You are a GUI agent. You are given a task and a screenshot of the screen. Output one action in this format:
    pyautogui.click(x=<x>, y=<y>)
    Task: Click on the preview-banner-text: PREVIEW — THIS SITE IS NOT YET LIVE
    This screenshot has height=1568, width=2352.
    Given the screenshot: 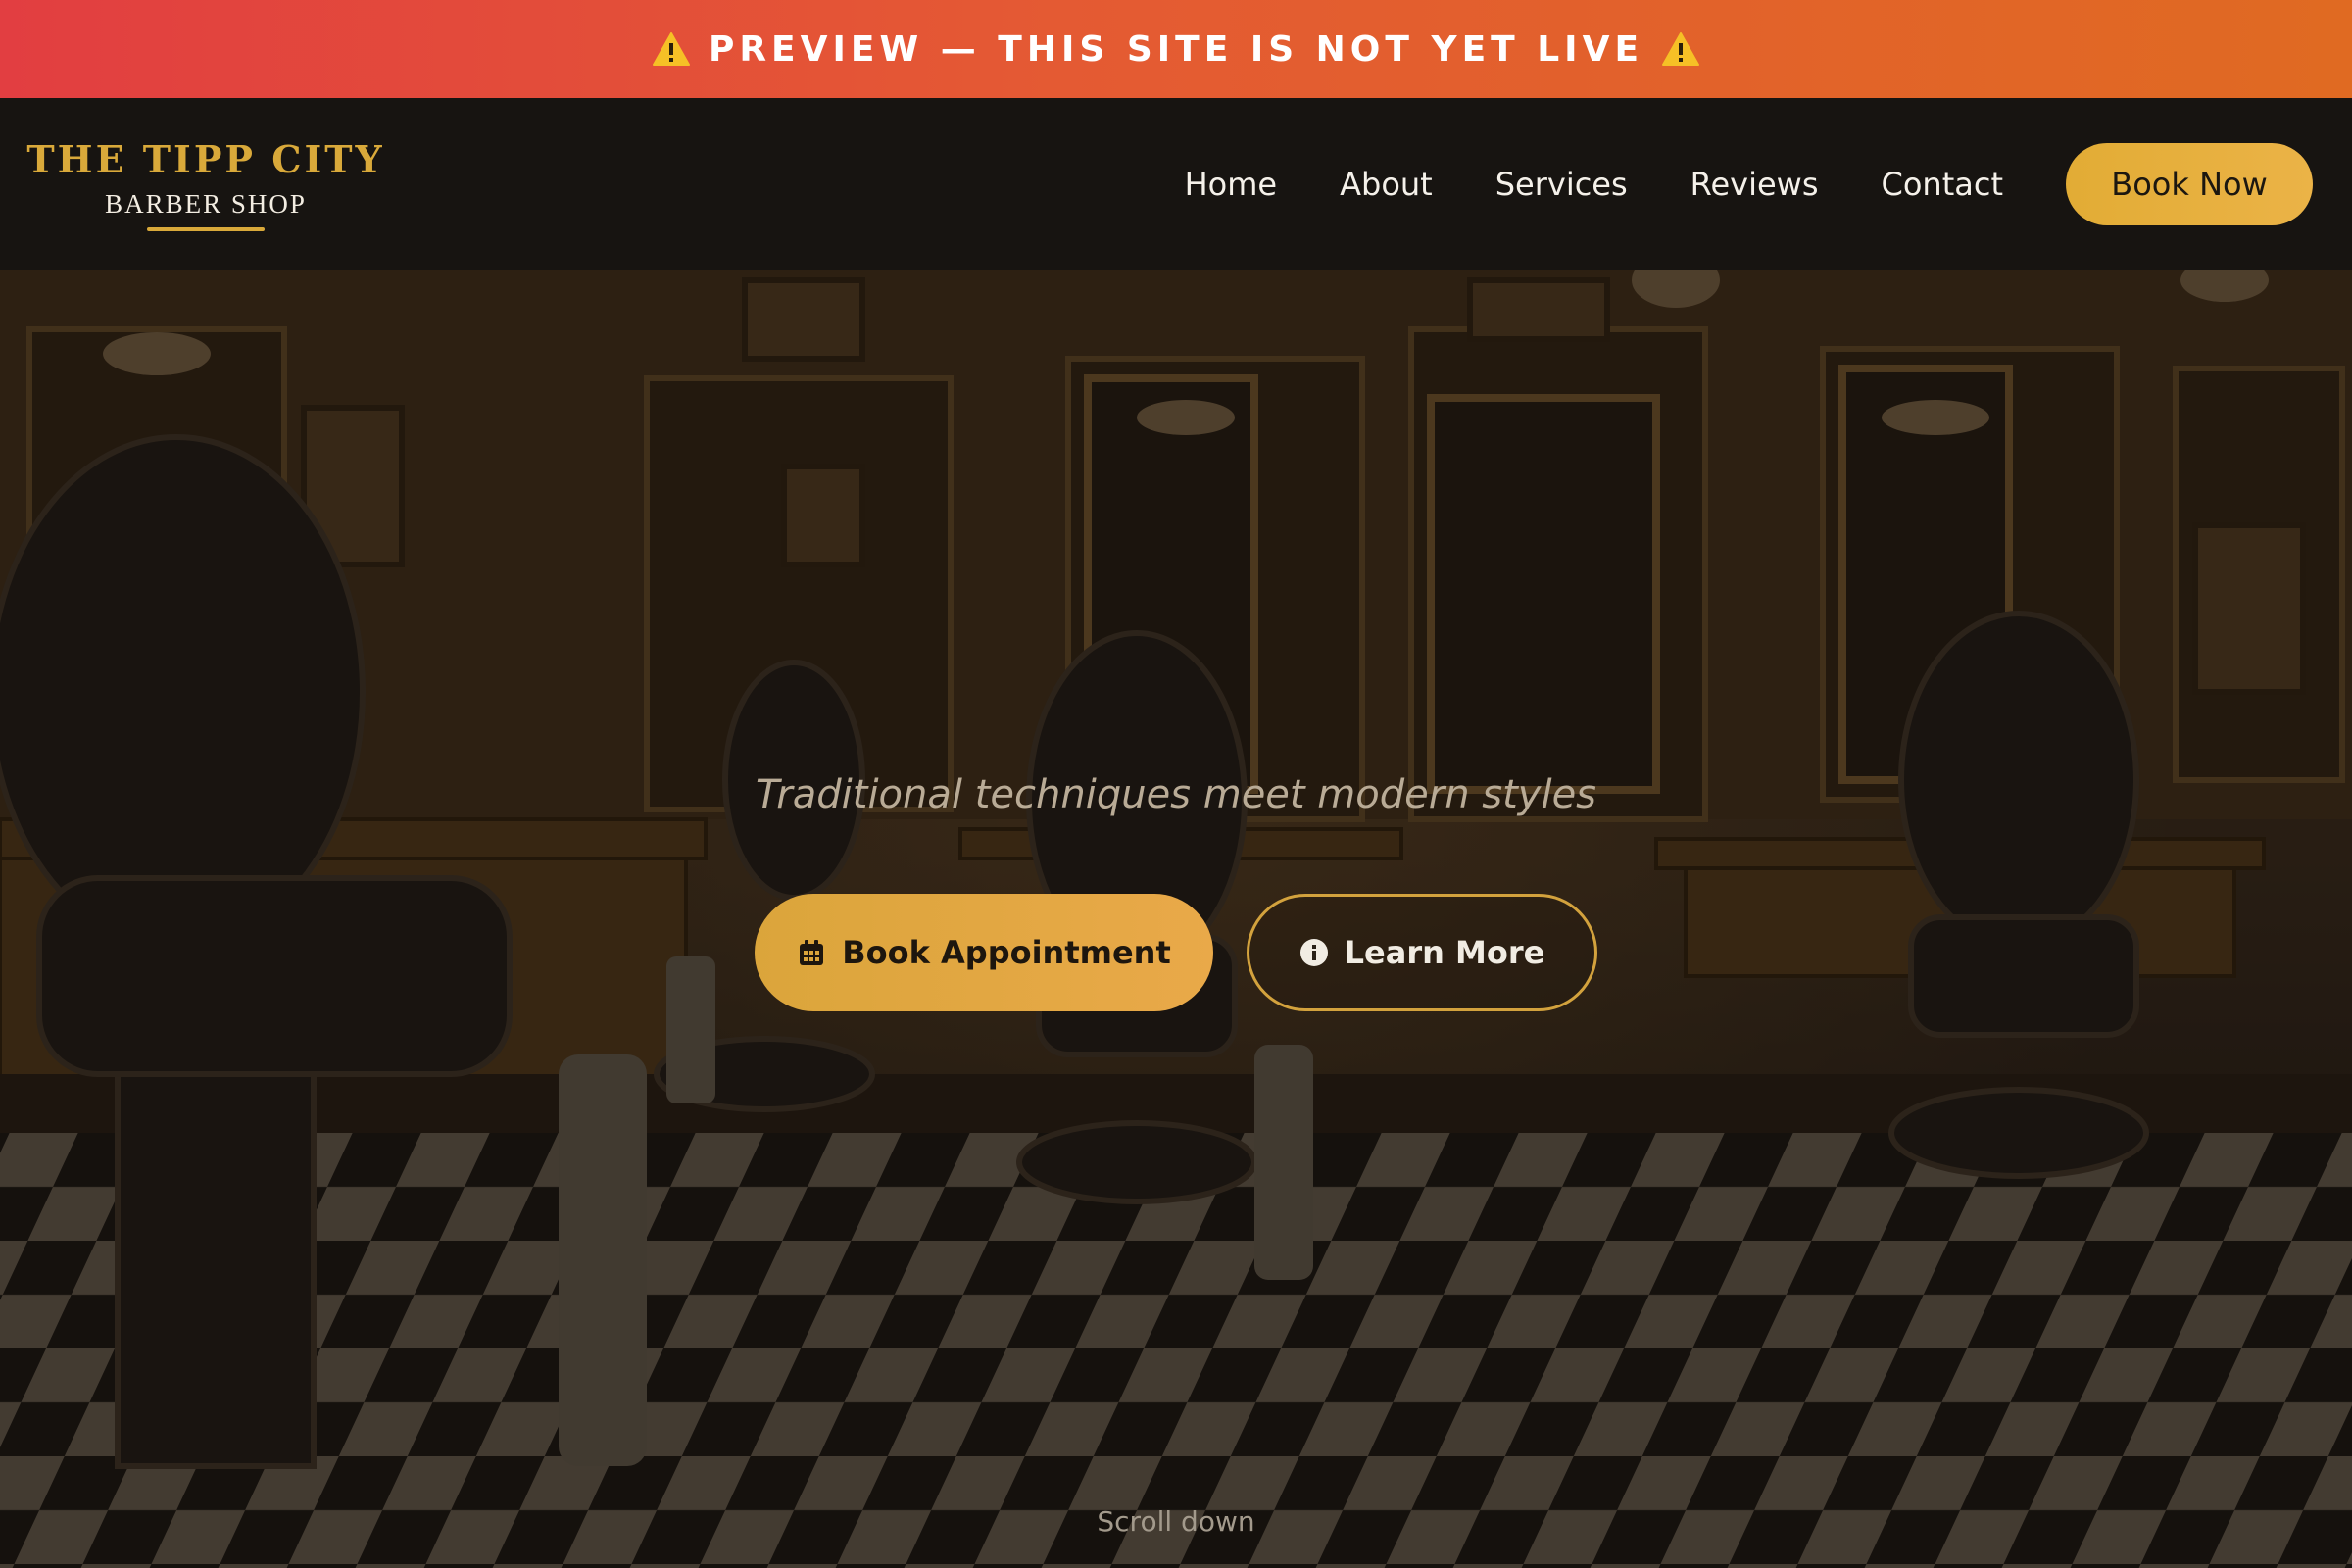 What is the action you would take?
    pyautogui.click(x=1176, y=49)
    